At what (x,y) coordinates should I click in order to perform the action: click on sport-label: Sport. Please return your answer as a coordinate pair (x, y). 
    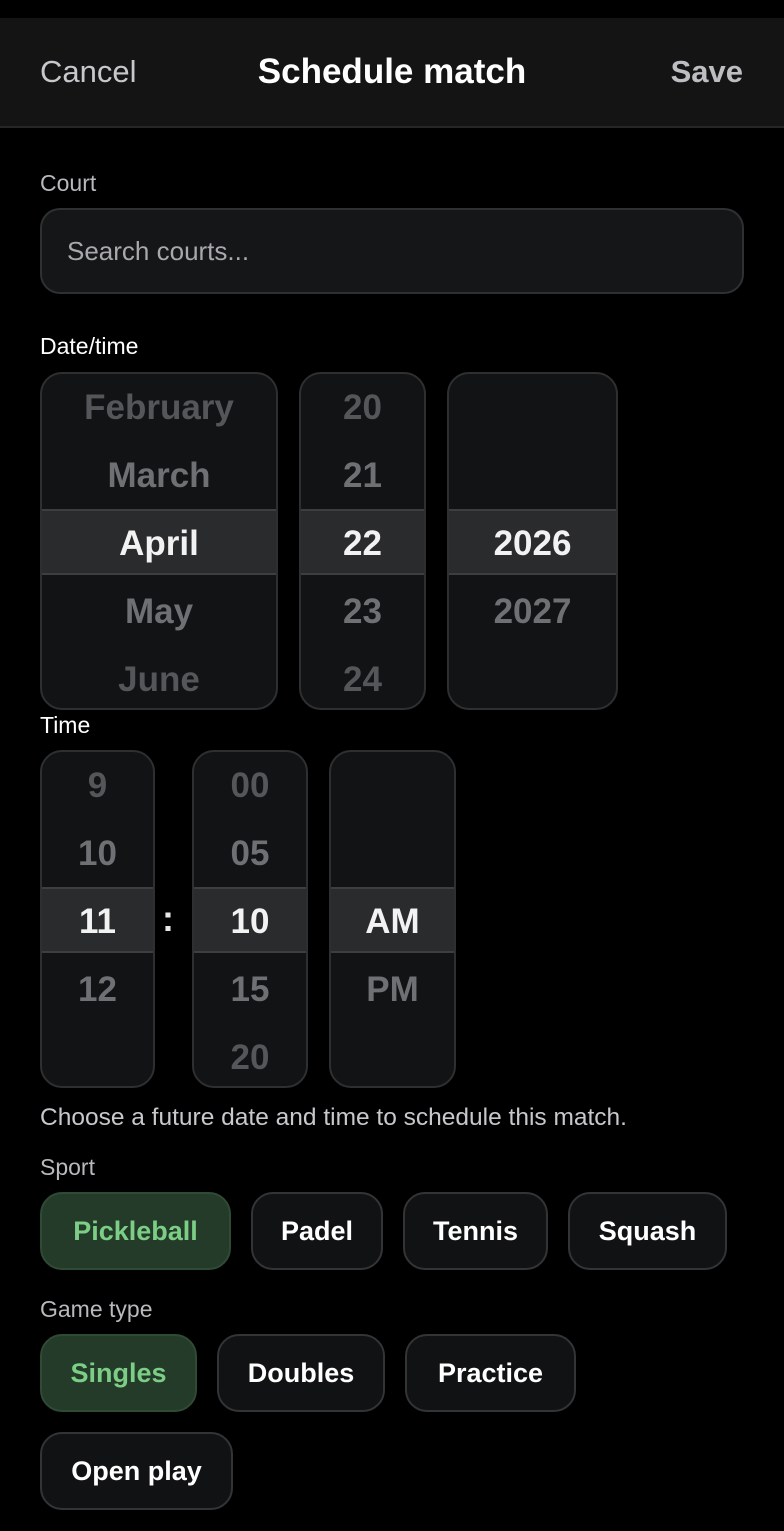
    Looking at the image, I should click on (67, 1167).